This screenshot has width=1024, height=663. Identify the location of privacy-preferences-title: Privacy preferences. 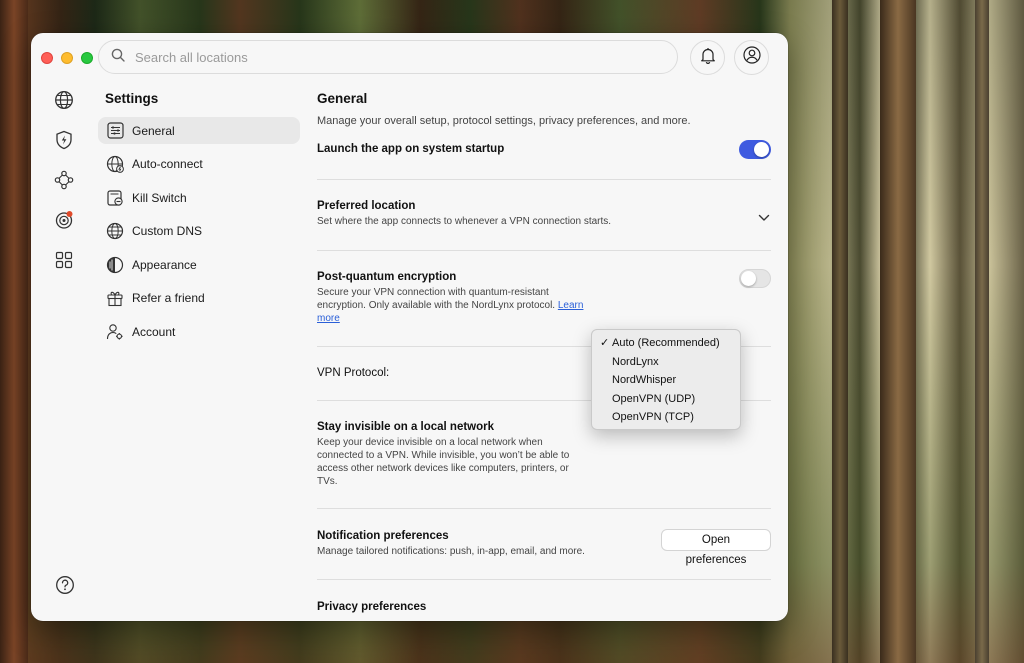
(372, 607).